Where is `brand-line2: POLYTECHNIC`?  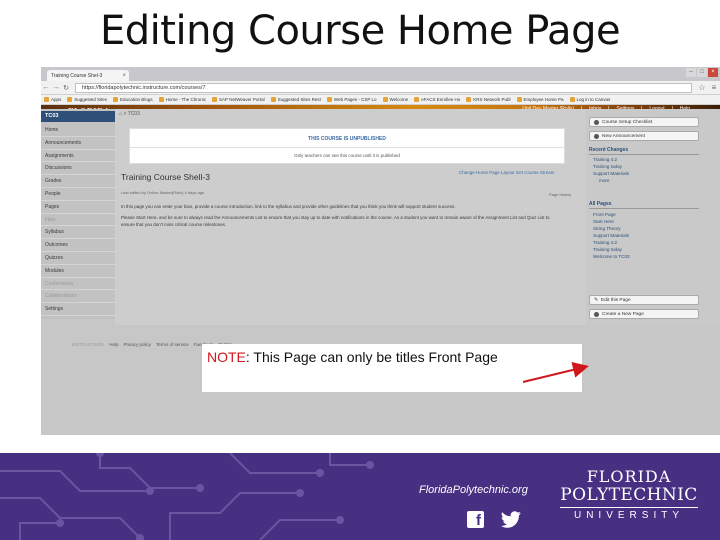 brand-line2: POLYTECHNIC is located at coordinates (629, 495).